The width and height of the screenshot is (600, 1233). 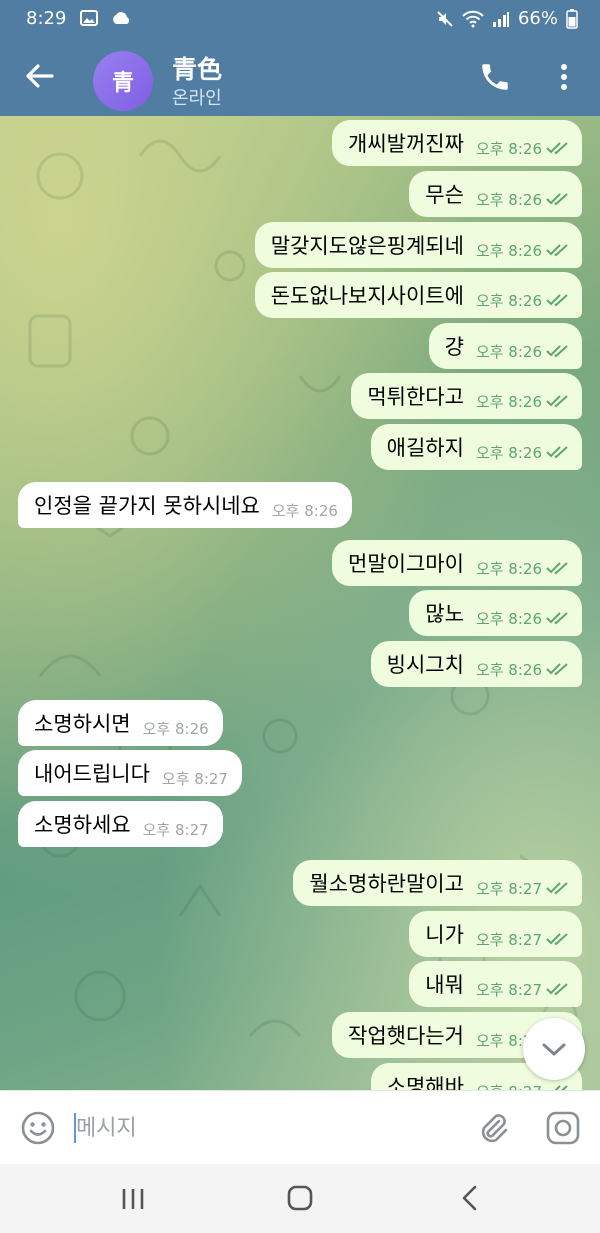 What do you see at coordinates (147, 506) in the screenshot?
I see `message-text: 인정을 끝가지 못하시네요` at bounding box center [147, 506].